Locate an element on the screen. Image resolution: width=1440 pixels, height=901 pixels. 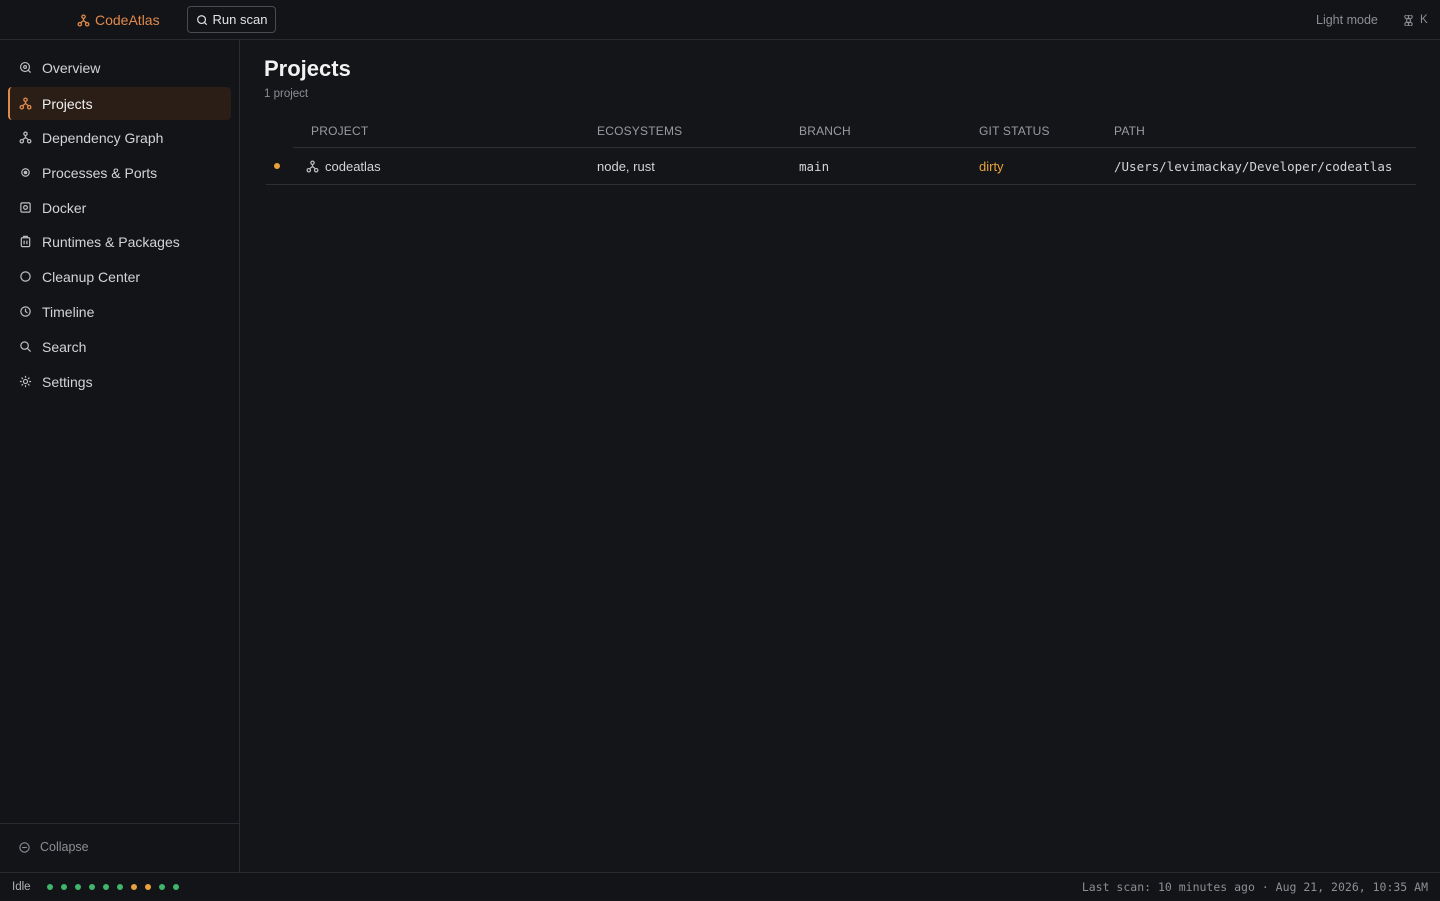
sidebar-item-label: Cleanup Center is located at coordinates (91, 276).